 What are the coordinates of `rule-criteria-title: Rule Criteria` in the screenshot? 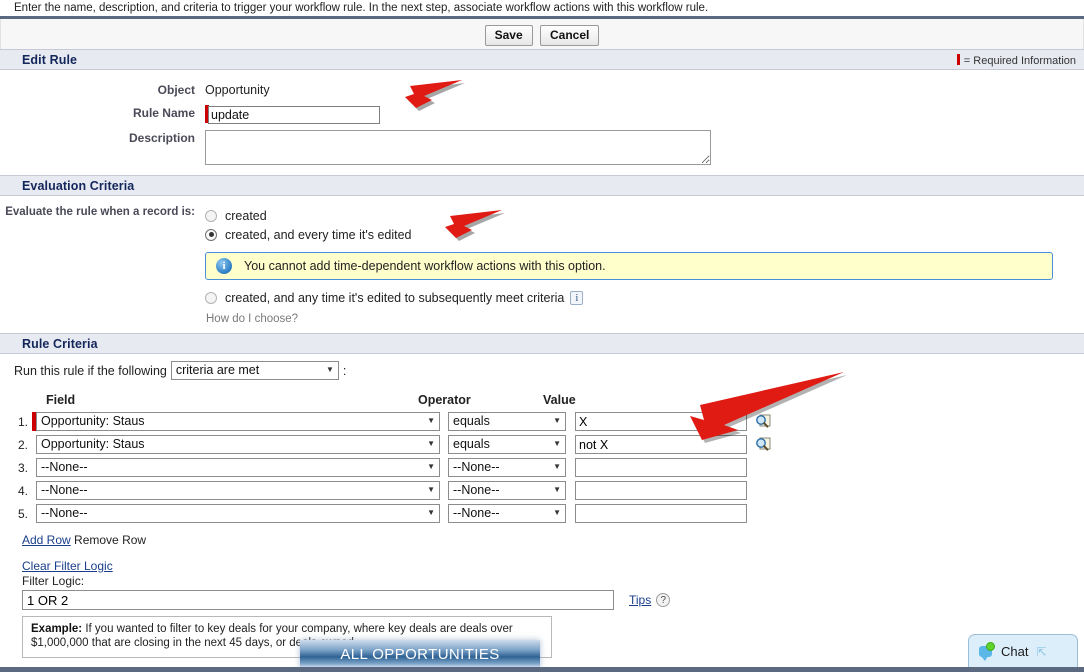 It's located at (60, 344).